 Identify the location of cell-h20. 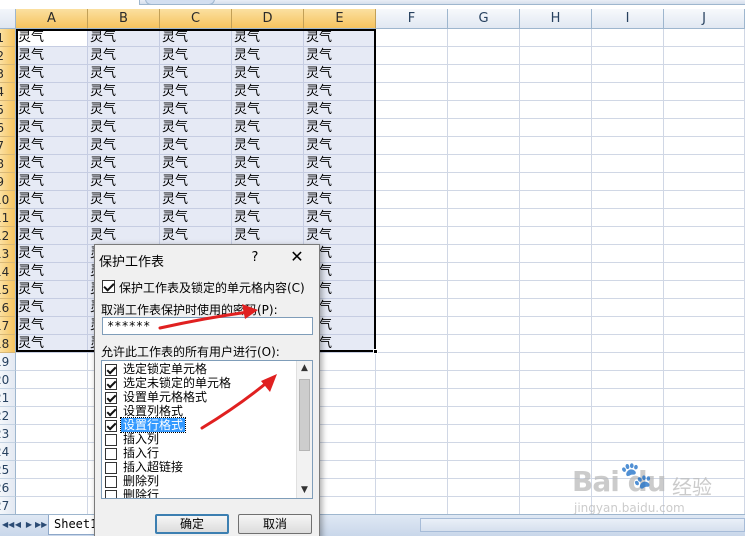
(556, 380).